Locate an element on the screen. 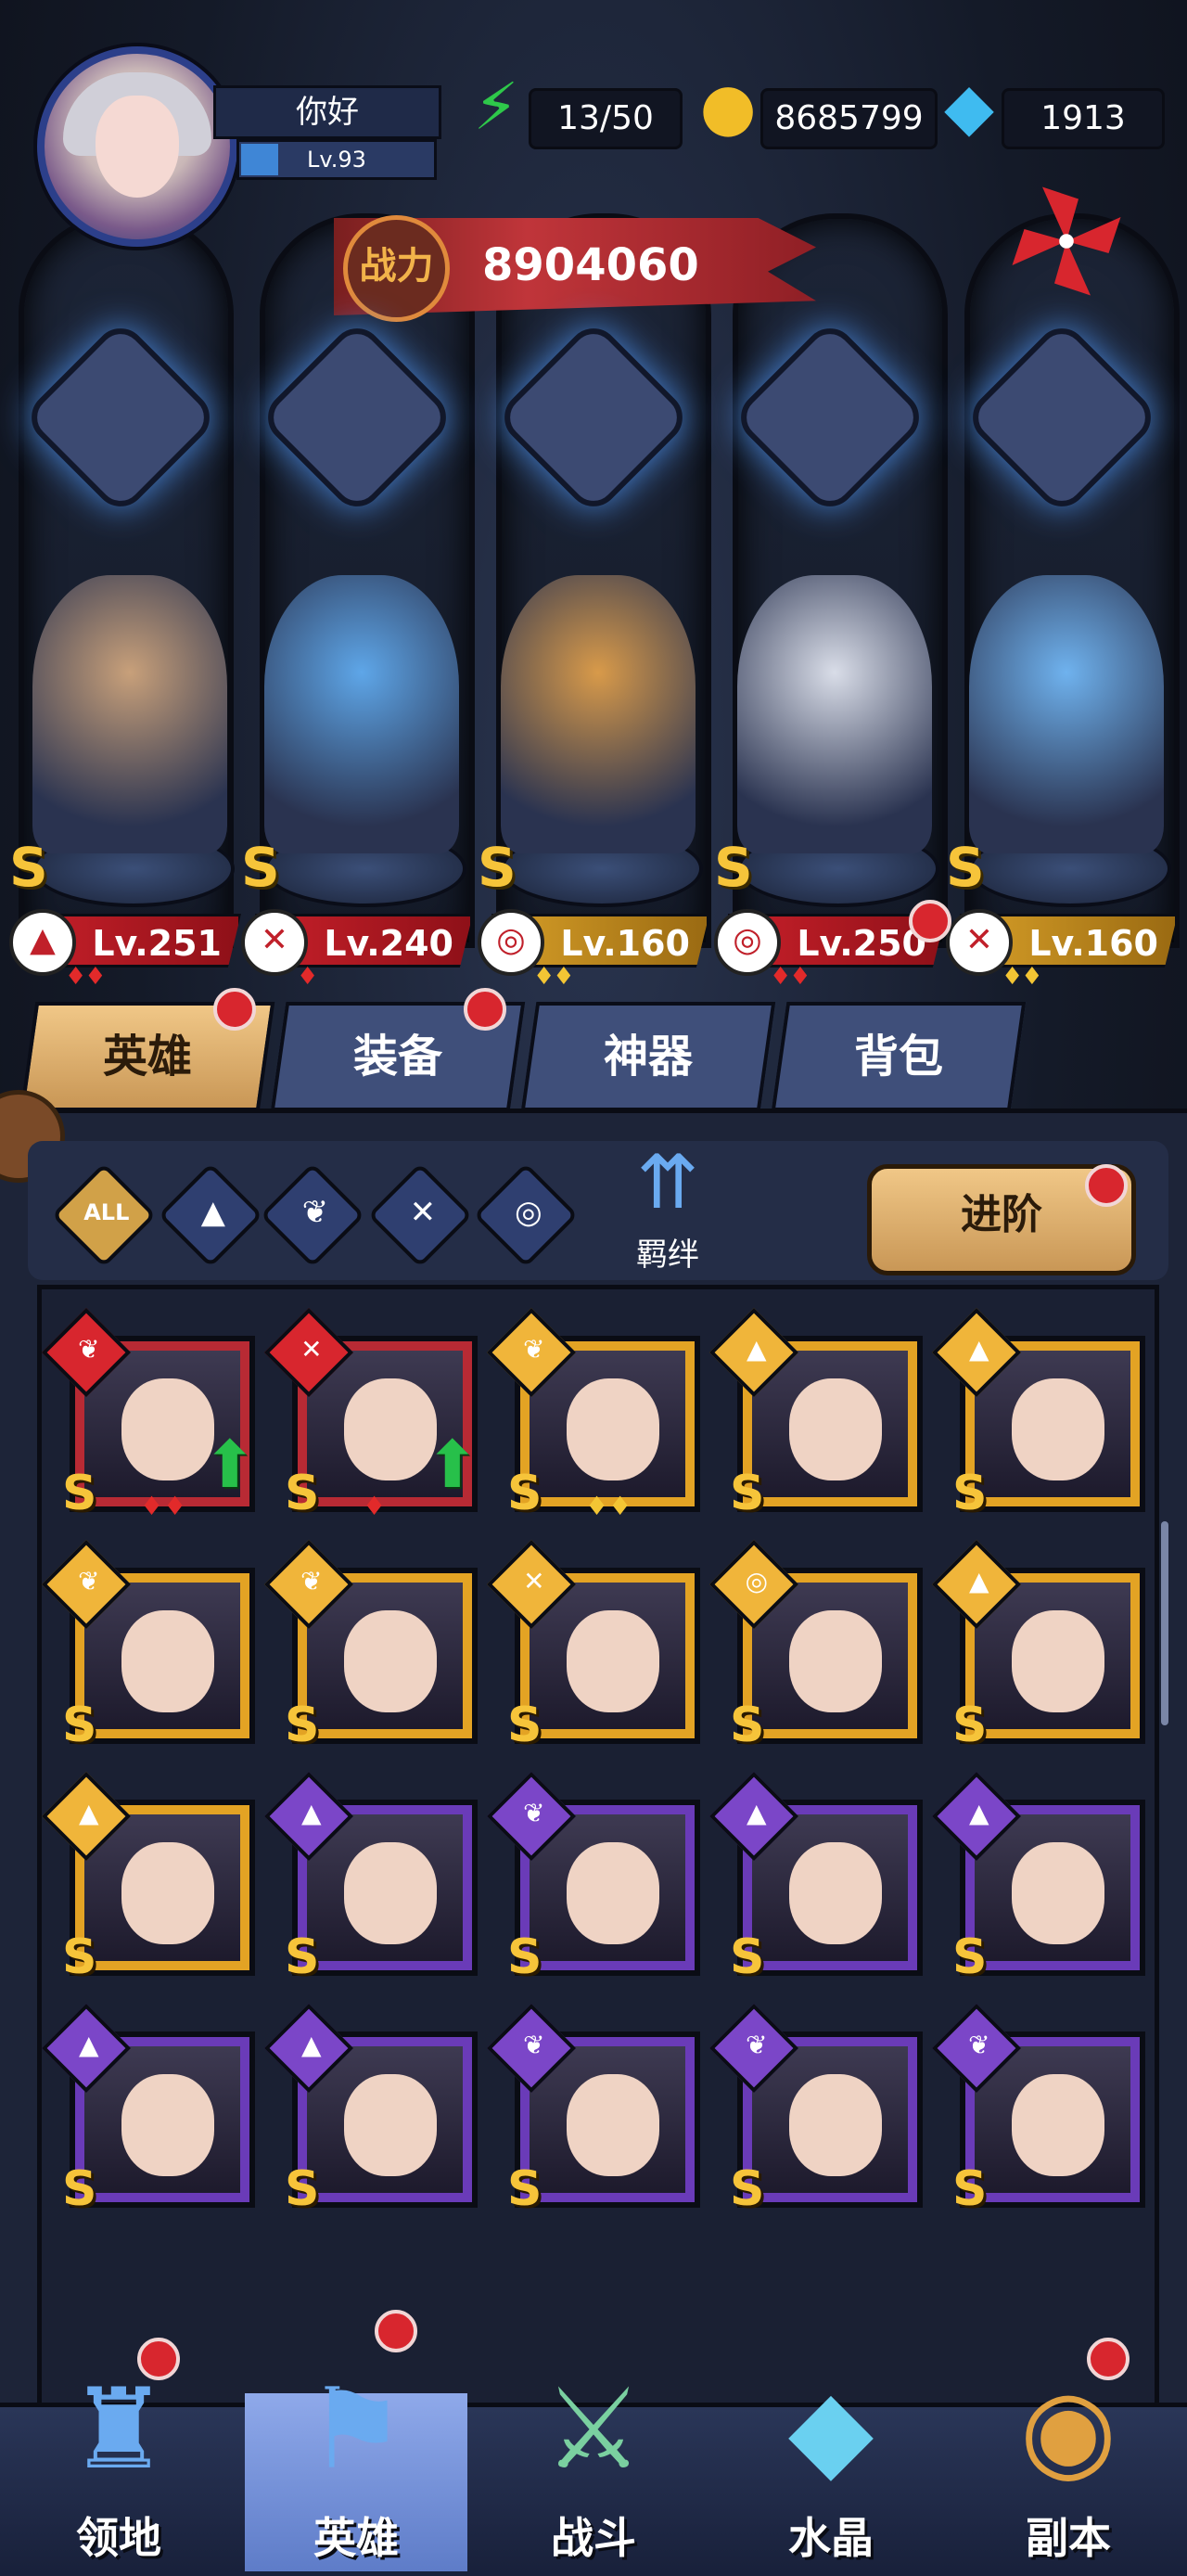  energy-value: 13/50 is located at coordinates (606, 118).